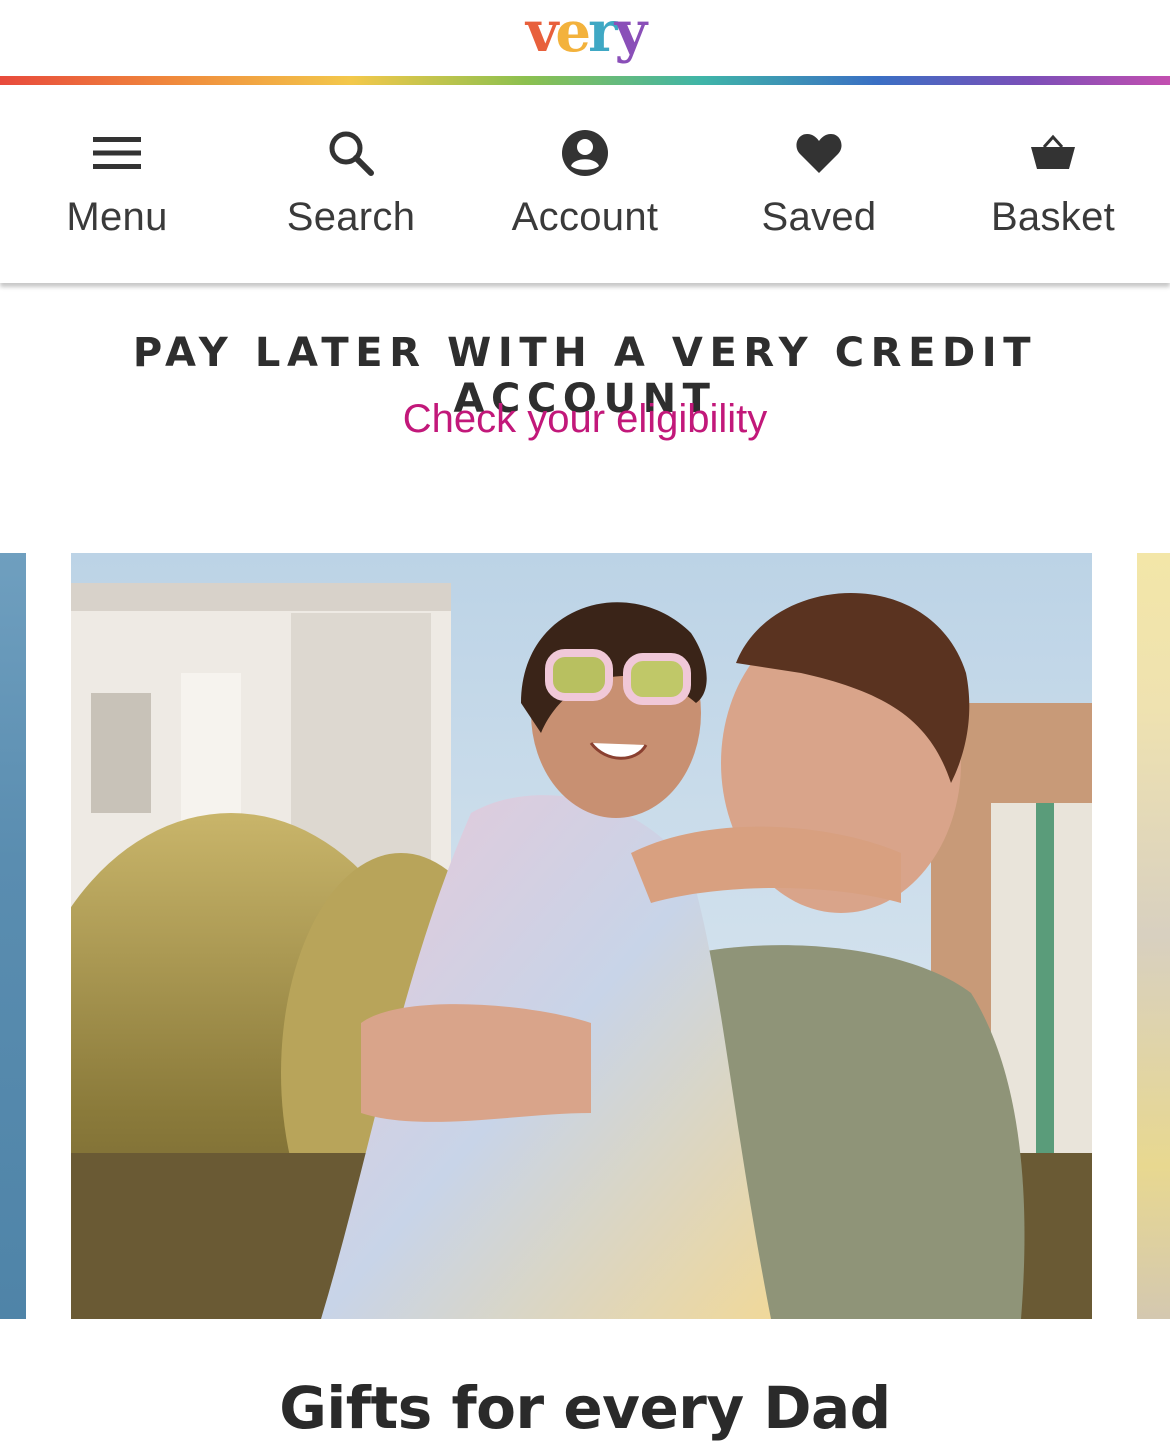  What do you see at coordinates (585, 217) in the screenshot?
I see `nav-account-label: Account` at bounding box center [585, 217].